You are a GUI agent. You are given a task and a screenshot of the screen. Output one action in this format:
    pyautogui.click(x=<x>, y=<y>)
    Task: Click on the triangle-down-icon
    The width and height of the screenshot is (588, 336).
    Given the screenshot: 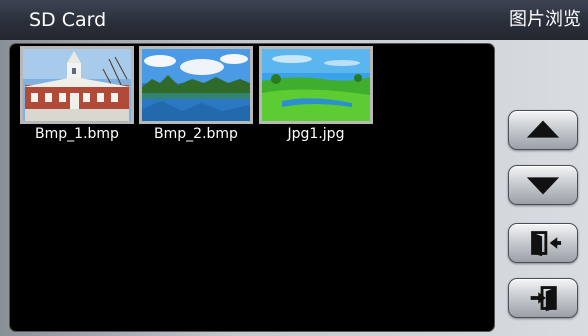 What is the action you would take?
    pyautogui.click(x=543, y=186)
    